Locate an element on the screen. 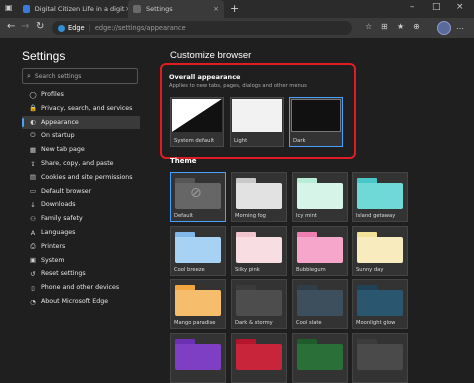 Image resolution: width=474 pixels, height=383 pixels. appearance-option-light: Light is located at coordinates (257, 122).